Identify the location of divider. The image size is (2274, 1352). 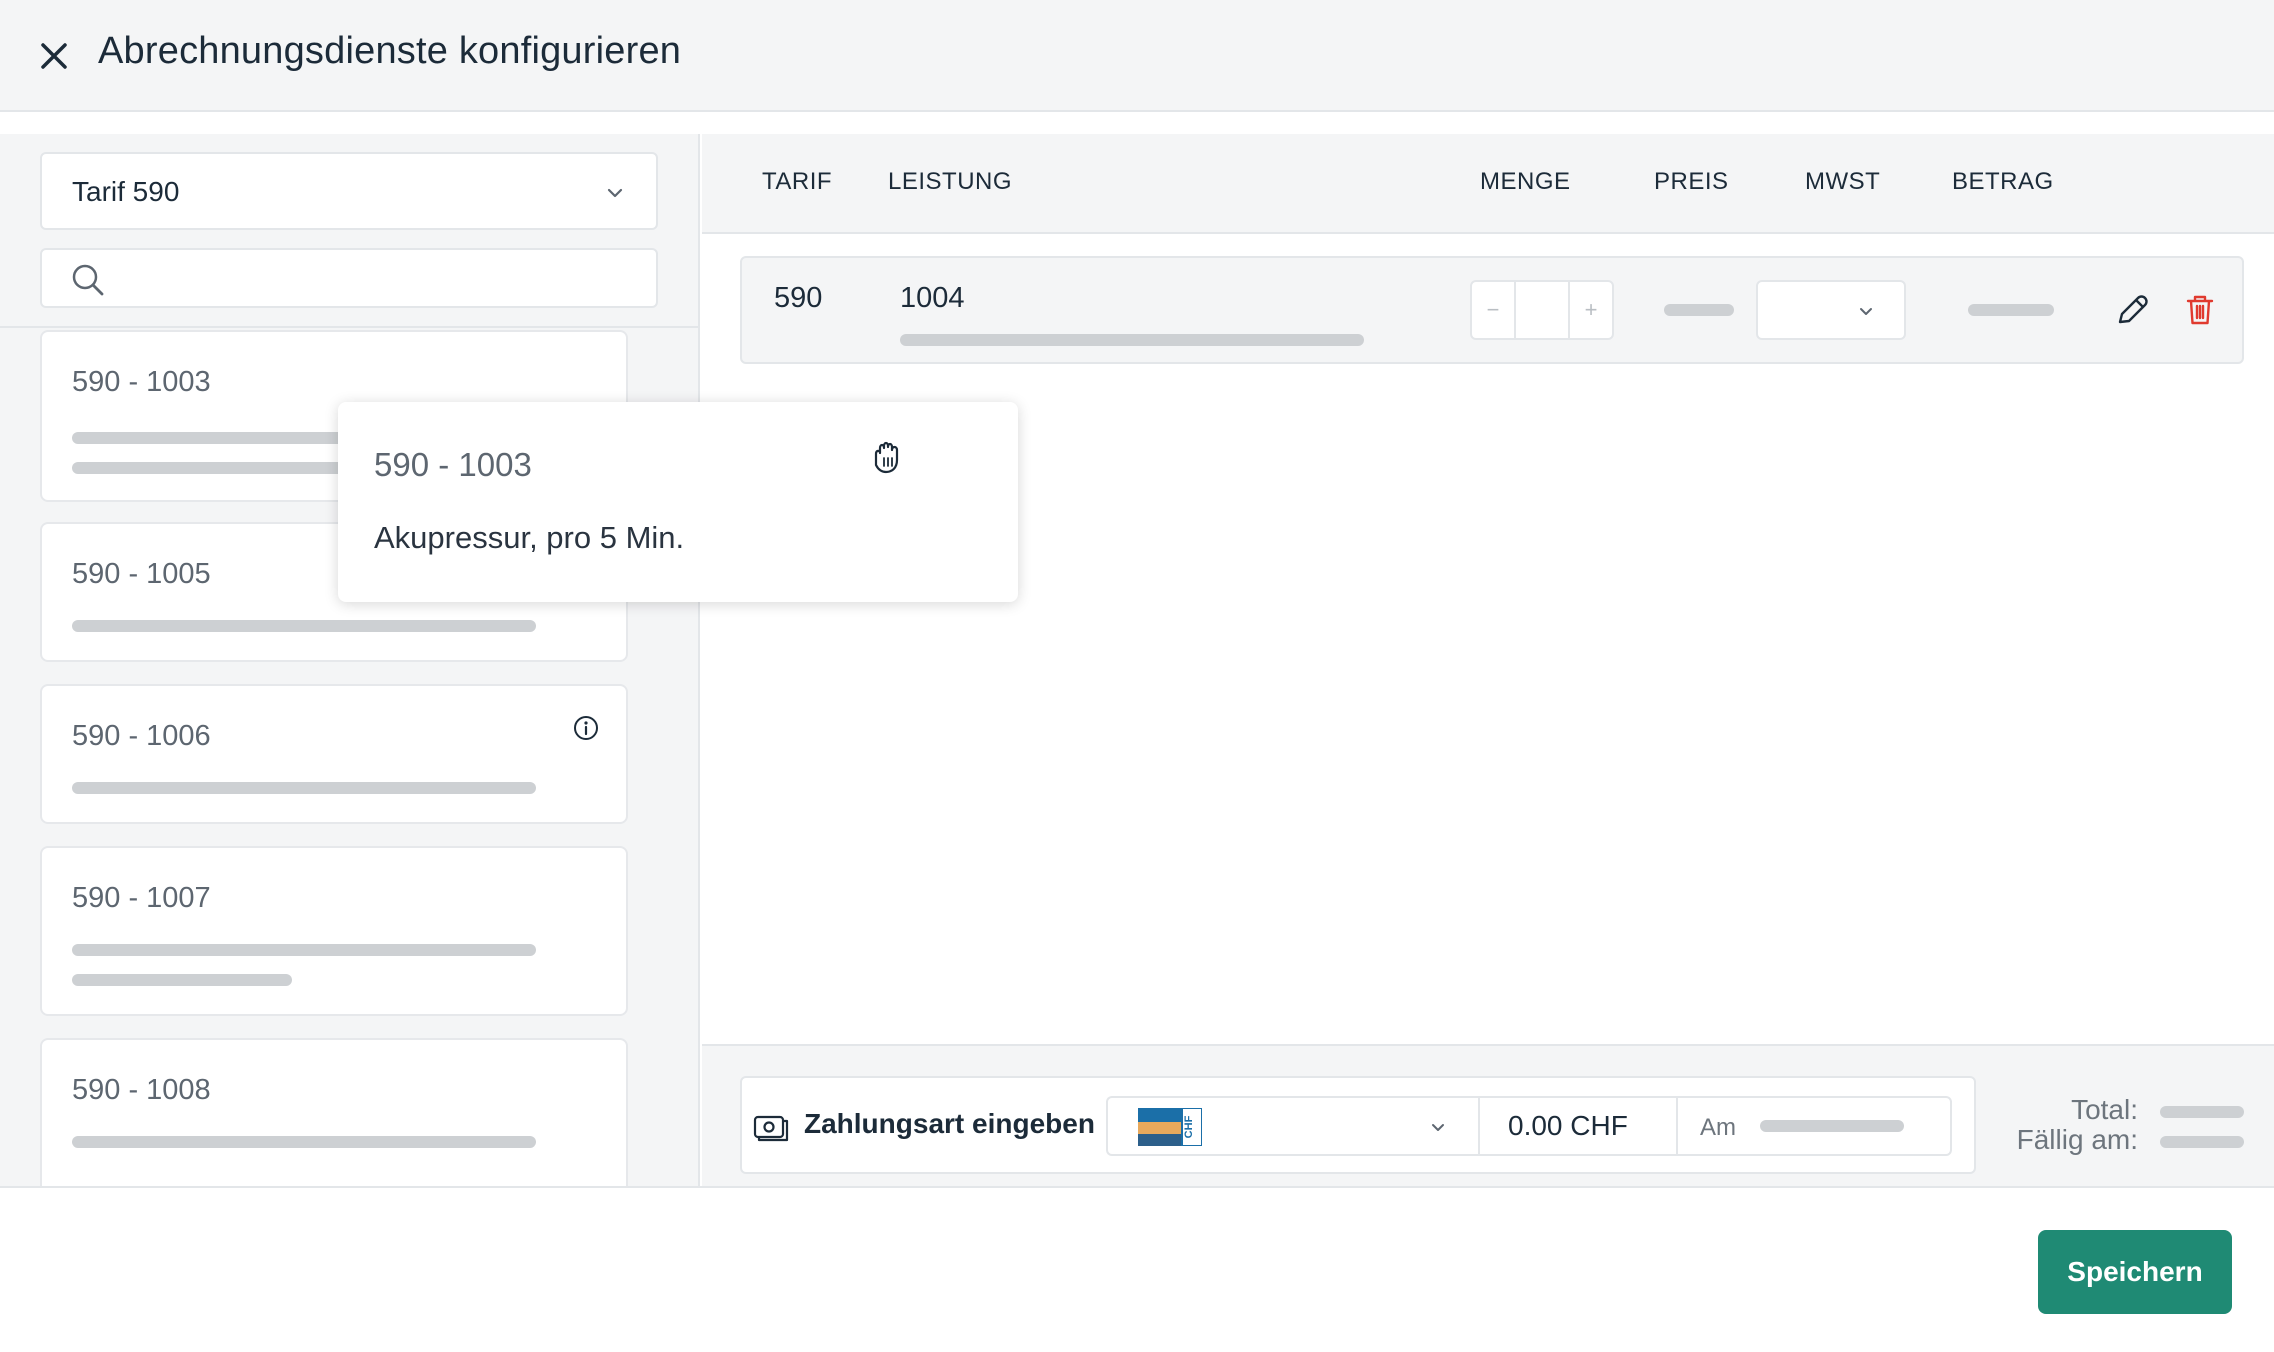
(349, 327).